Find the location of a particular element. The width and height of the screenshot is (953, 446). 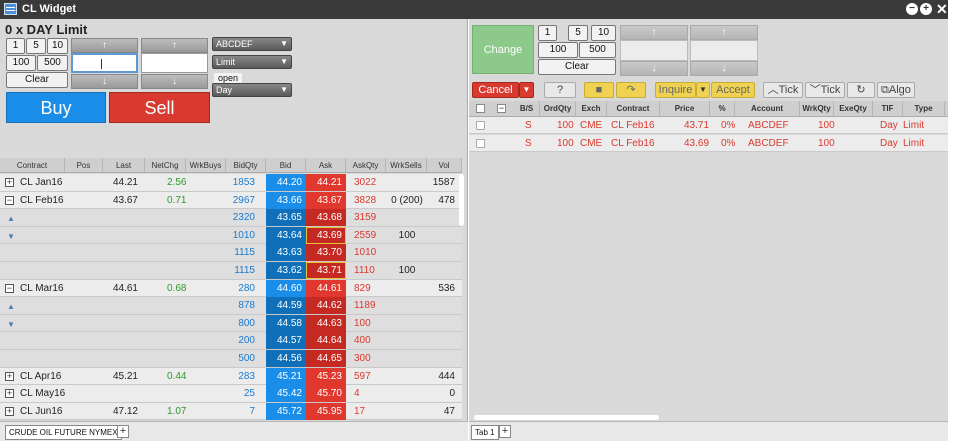

order-row-checkbox is located at coordinates (480, 143).